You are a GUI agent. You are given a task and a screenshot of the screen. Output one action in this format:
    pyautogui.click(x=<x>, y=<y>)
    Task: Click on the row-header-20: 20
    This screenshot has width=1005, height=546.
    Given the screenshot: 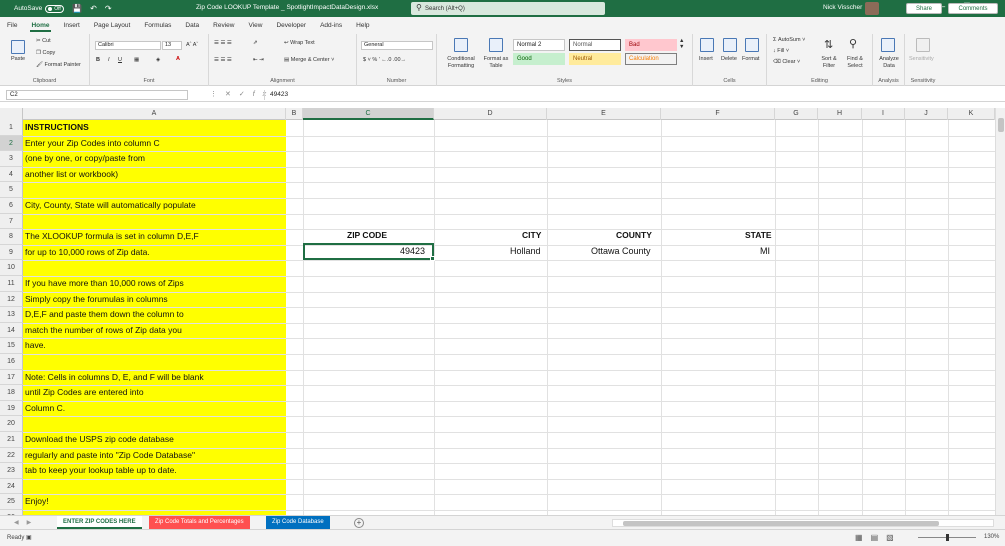 What is the action you would take?
    pyautogui.click(x=11, y=424)
    